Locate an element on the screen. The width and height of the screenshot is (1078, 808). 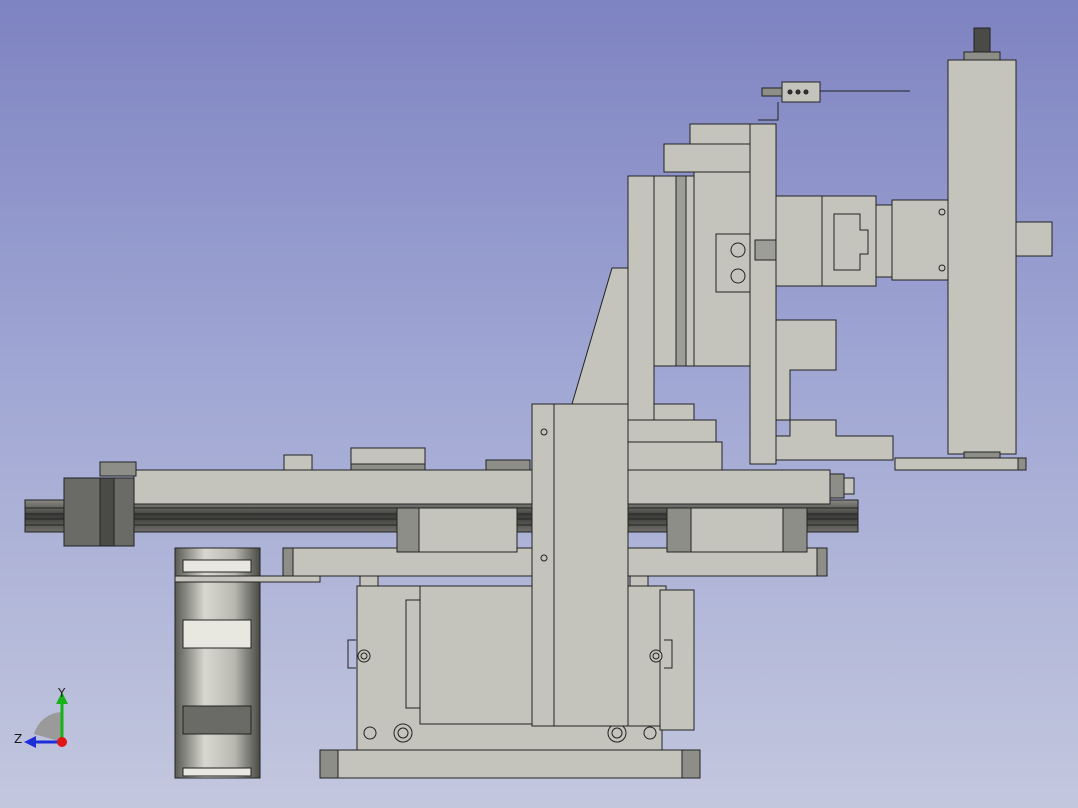
vertical-arm is located at coordinates (982, 243).